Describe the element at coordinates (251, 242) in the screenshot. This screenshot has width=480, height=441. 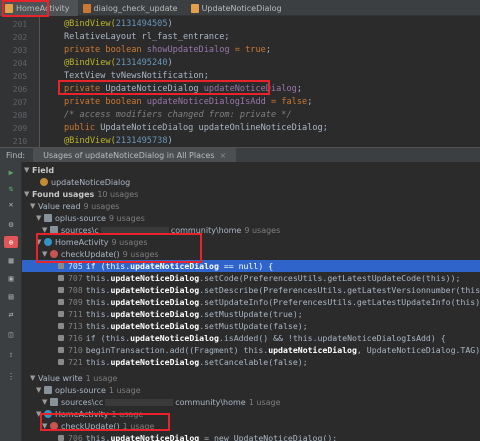
I see `tree-node-class: ▼ HomeActivity 9 usages` at that location.